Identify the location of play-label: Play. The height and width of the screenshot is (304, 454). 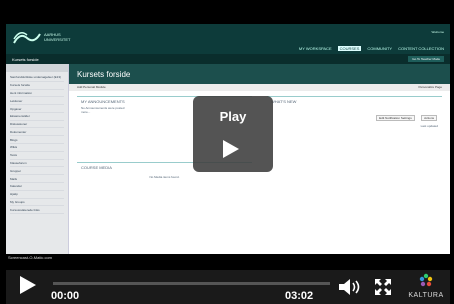
(233, 116).